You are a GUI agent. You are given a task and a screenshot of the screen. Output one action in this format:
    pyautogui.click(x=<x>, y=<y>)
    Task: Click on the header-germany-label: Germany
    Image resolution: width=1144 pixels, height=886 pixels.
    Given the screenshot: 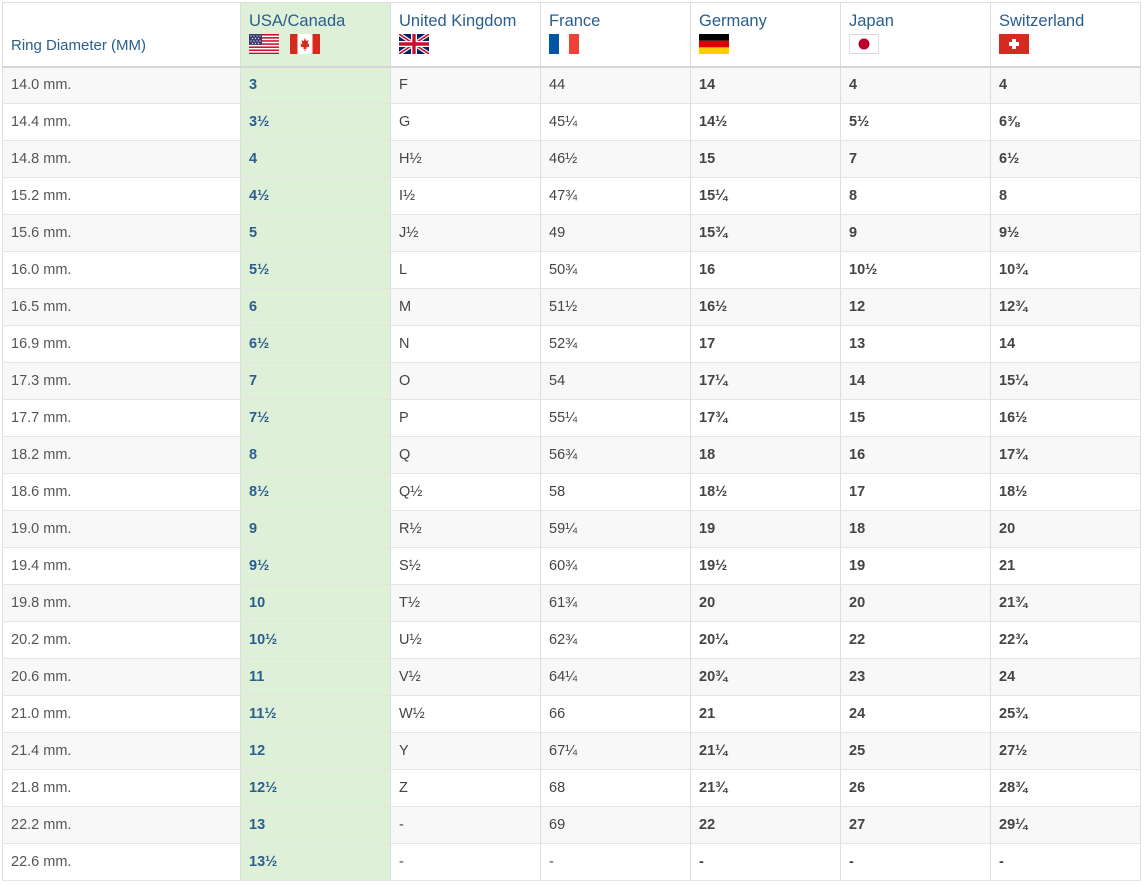 What is the action you would take?
    pyautogui.click(x=733, y=21)
    